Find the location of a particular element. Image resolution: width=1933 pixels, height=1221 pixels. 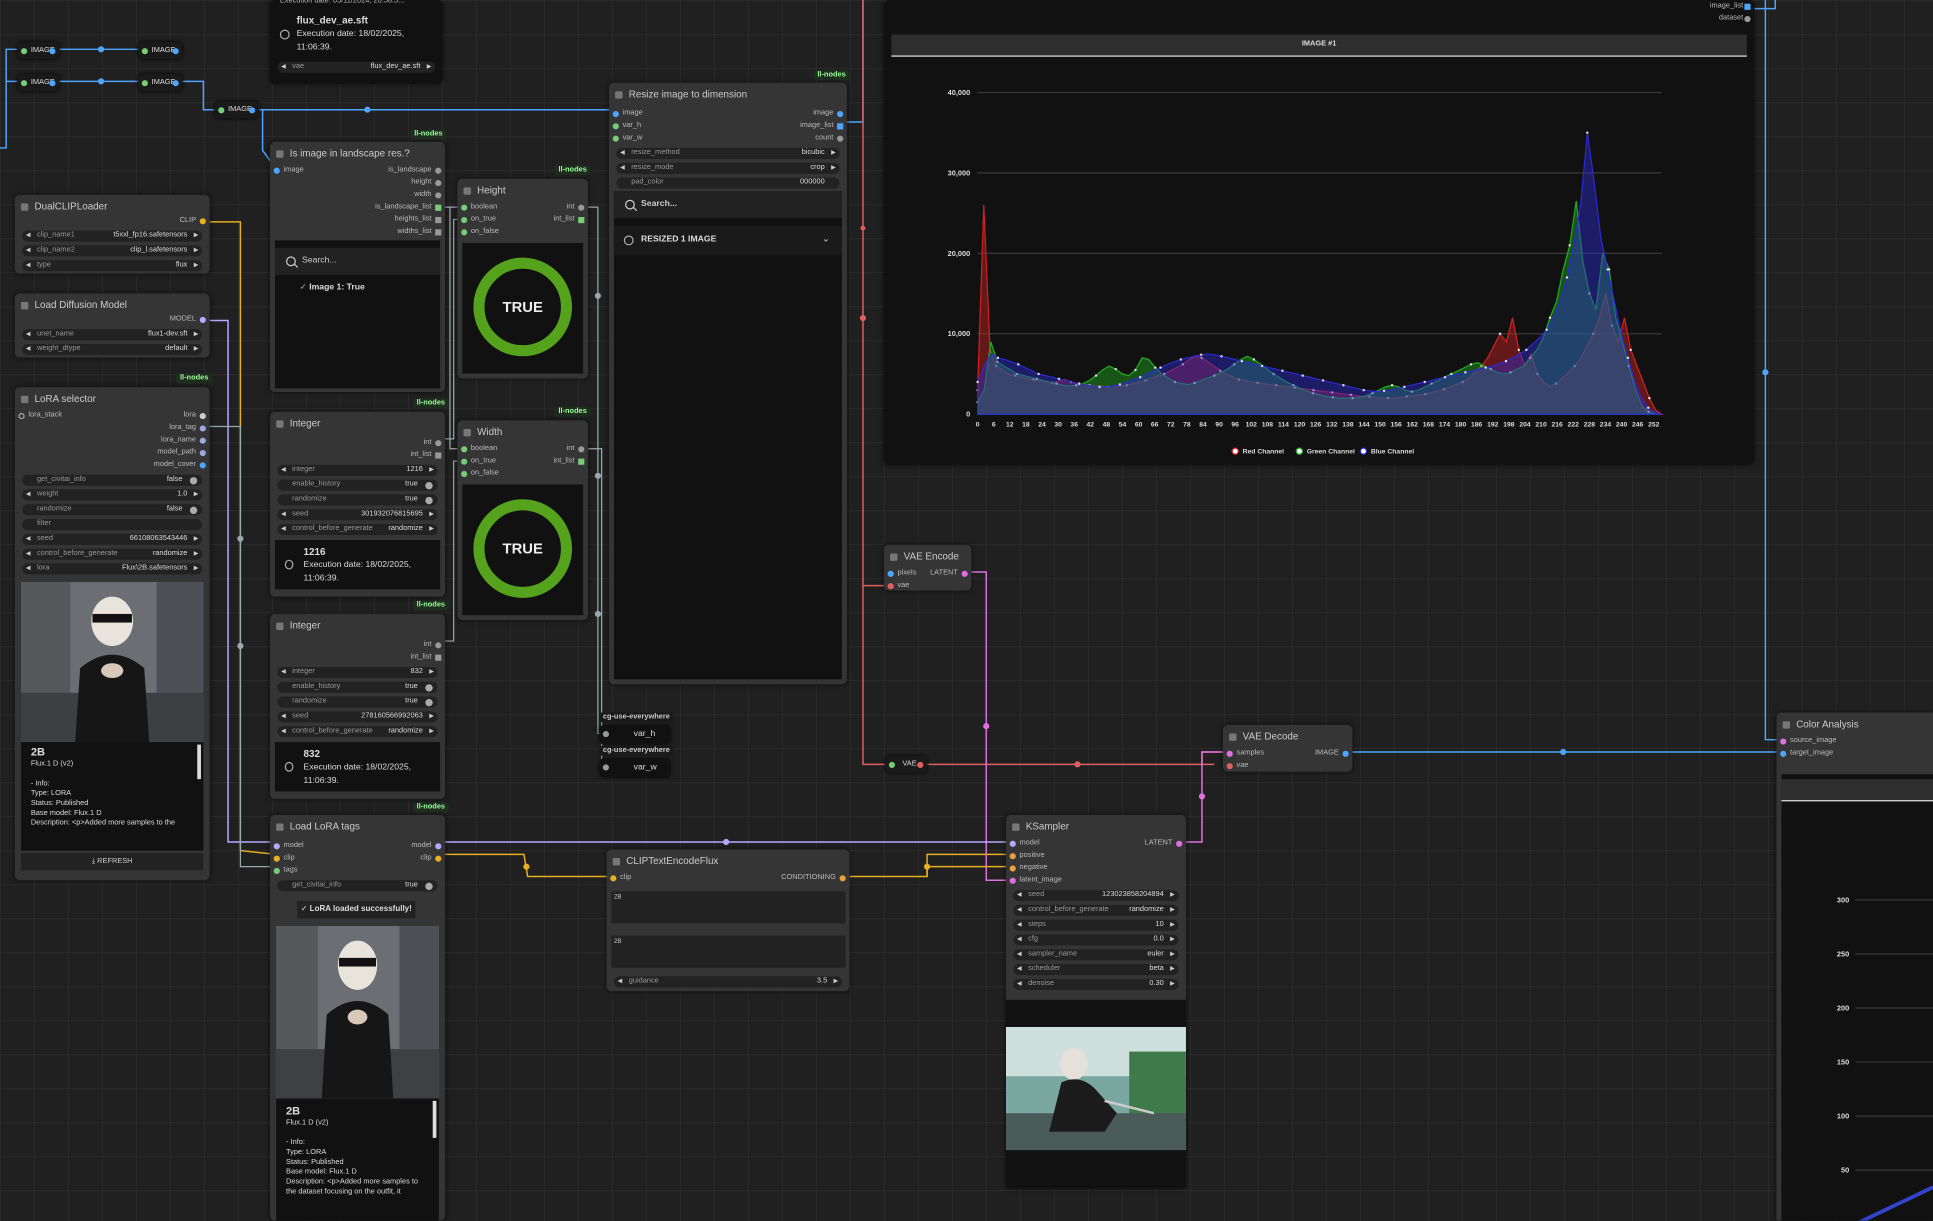

var-h-broadcast-node: var_h is located at coordinates (635, 734).